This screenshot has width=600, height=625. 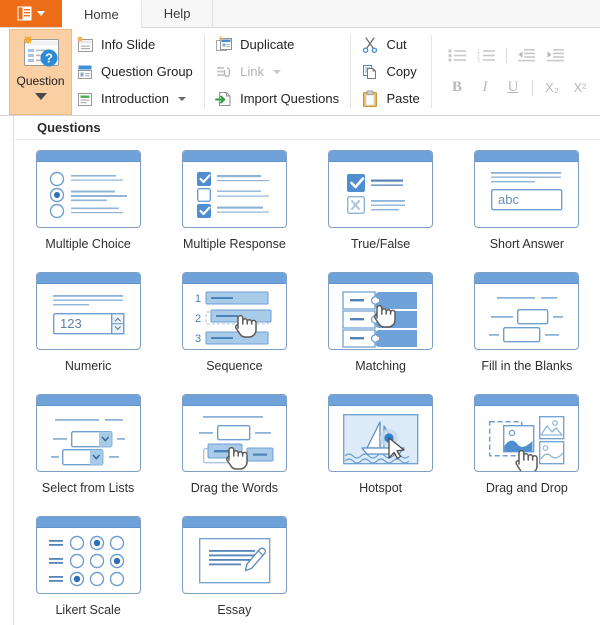 I want to click on format-divider, so click(x=507, y=55).